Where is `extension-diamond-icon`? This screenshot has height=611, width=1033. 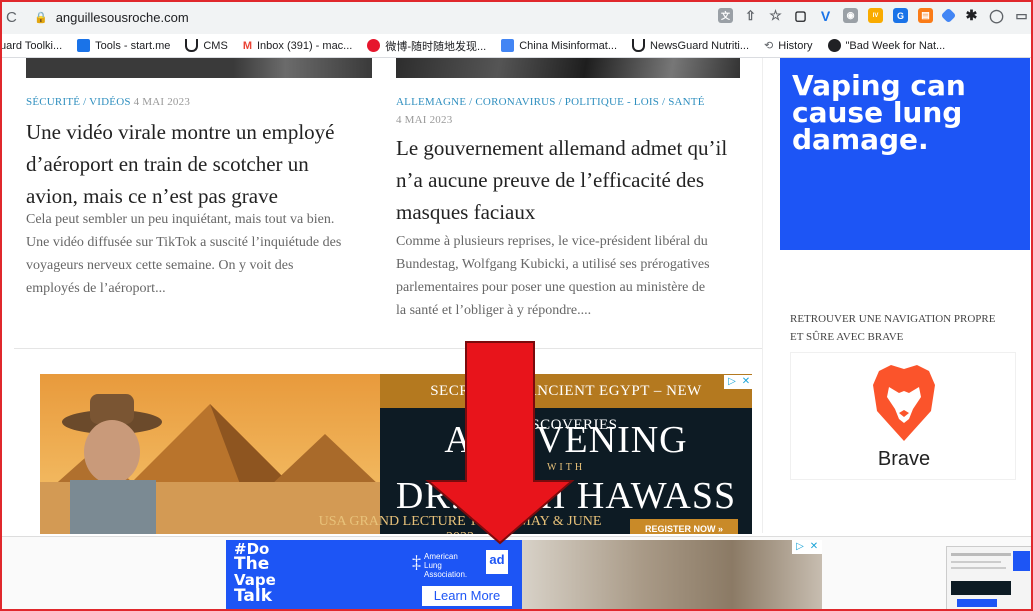
extension-diamond-icon is located at coordinates (948, 15).